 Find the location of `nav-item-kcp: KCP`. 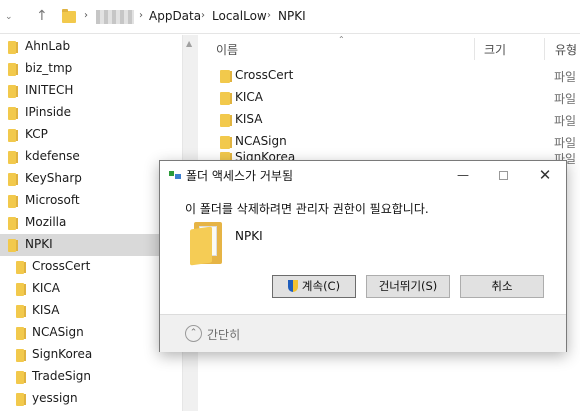

nav-item-kcp: KCP is located at coordinates (91, 135).